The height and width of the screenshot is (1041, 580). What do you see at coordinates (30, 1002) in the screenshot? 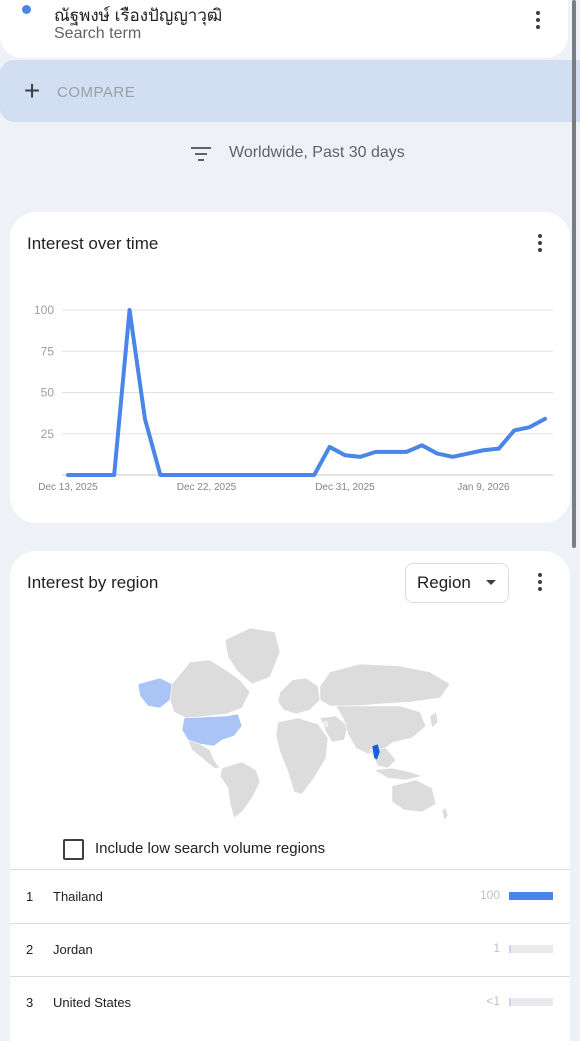
I see `region-rank: 3` at bounding box center [30, 1002].